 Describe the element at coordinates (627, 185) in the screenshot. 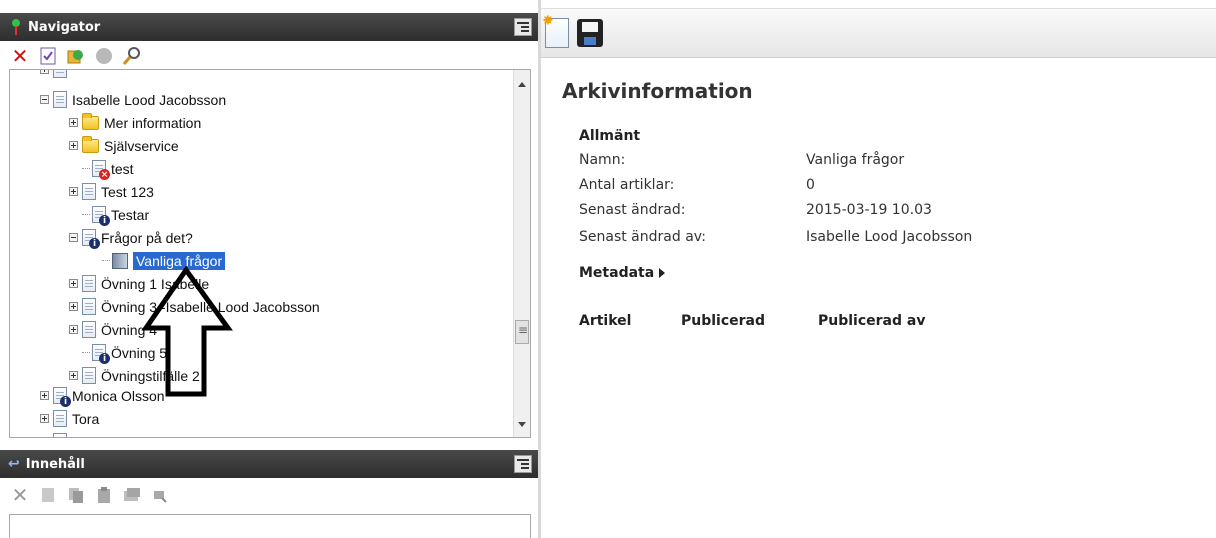

I see `field-label-article-count: Antal artiklar:` at that location.